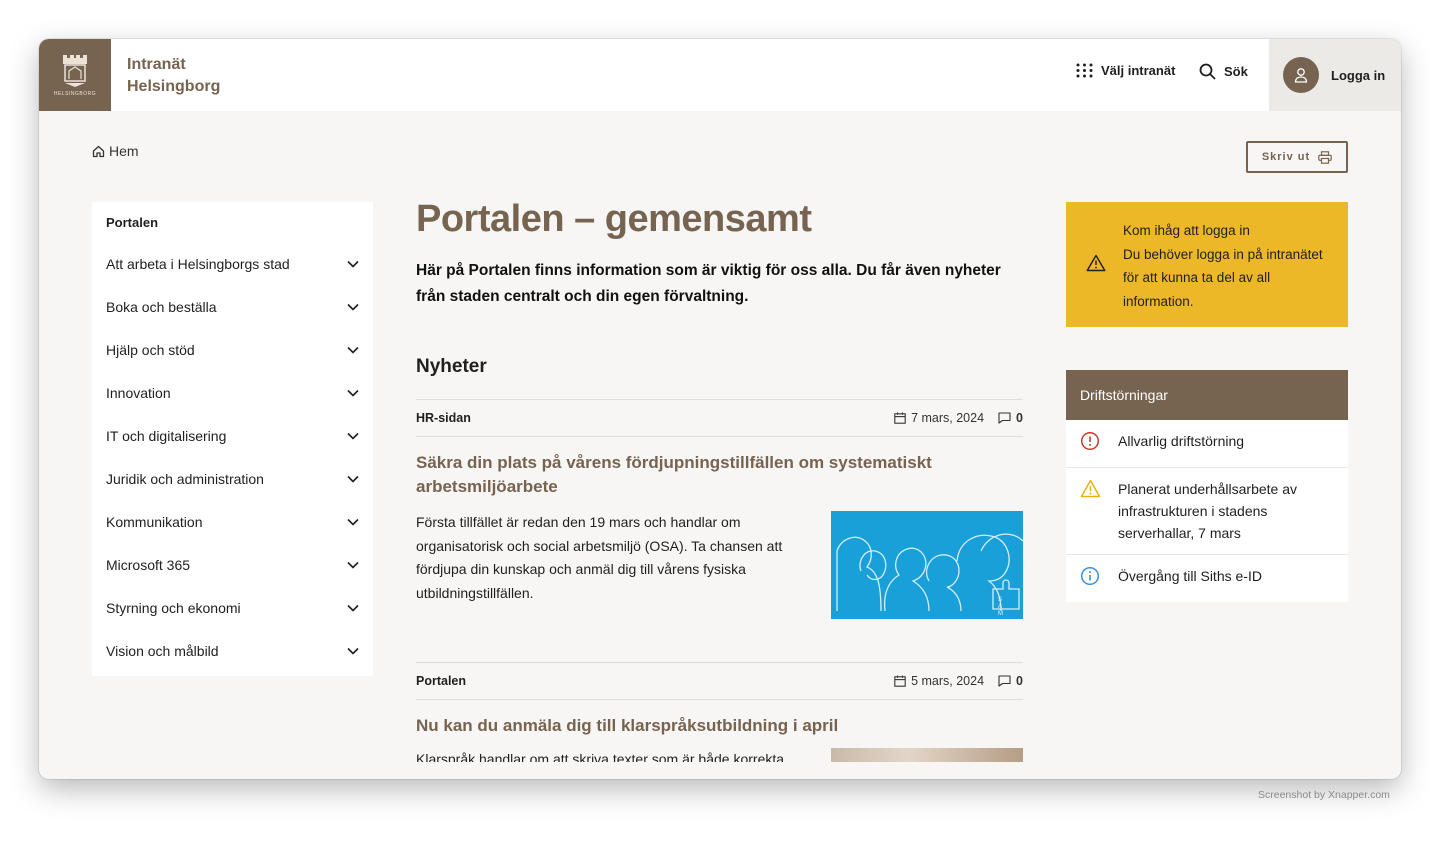 The width and height of the screenshot is (1440, 841). Describe the element at coordinates (98, 151) in the screenshot. I see `home-icon` at that location.